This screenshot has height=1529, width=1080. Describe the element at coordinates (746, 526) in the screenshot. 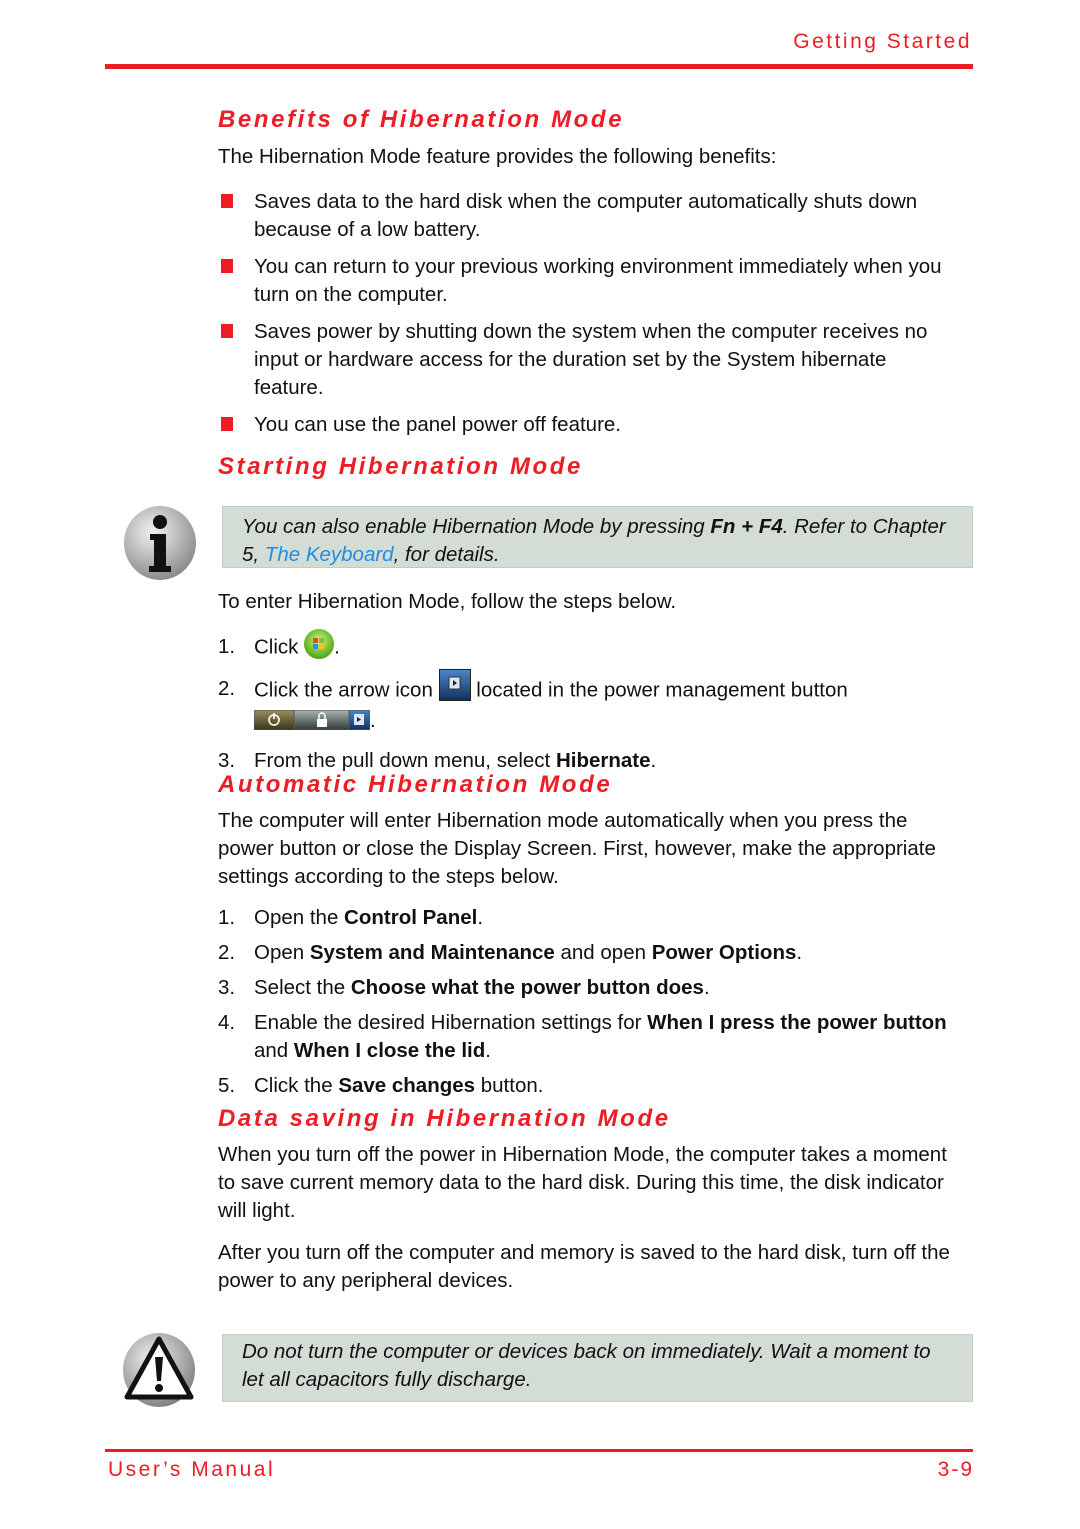

I see `key-combo: Fn + F4` at that location.